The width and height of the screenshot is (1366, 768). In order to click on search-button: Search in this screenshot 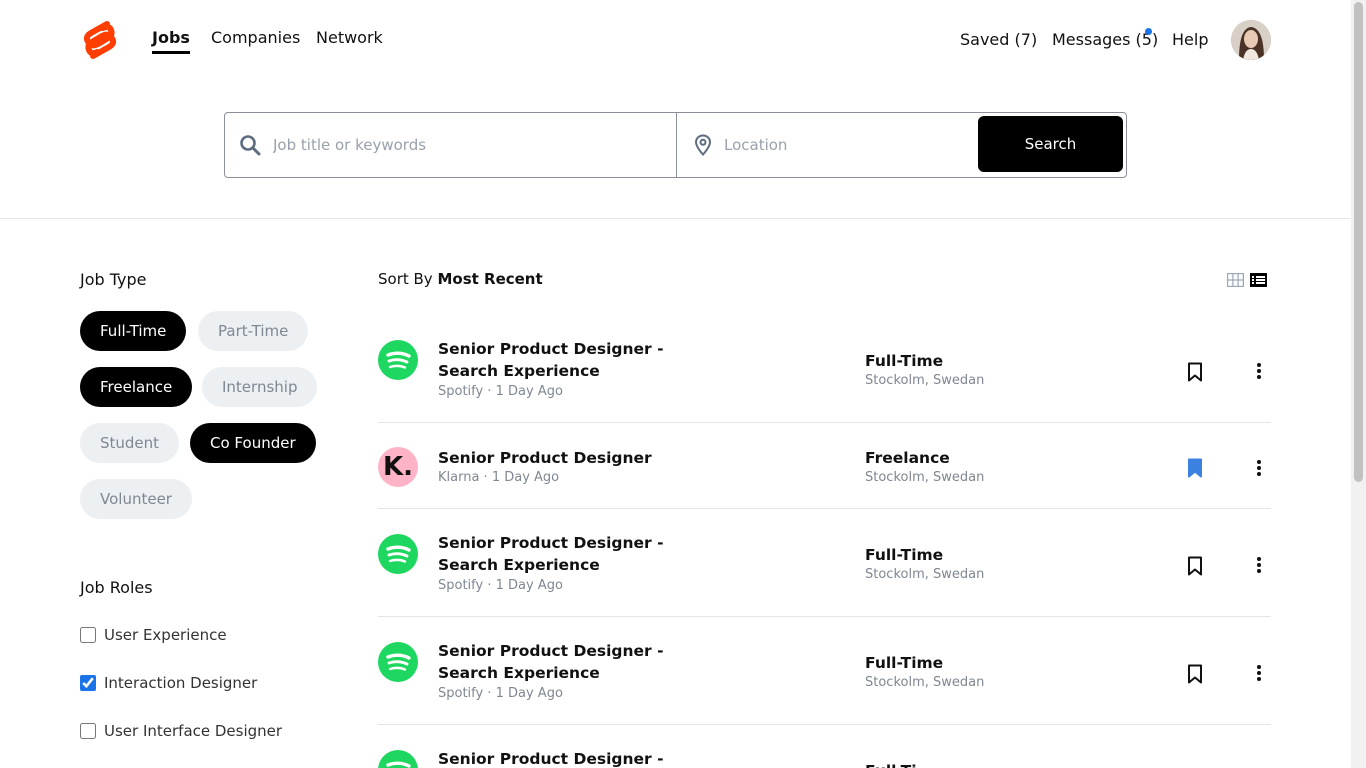, I will do `click(1050, 144)`.